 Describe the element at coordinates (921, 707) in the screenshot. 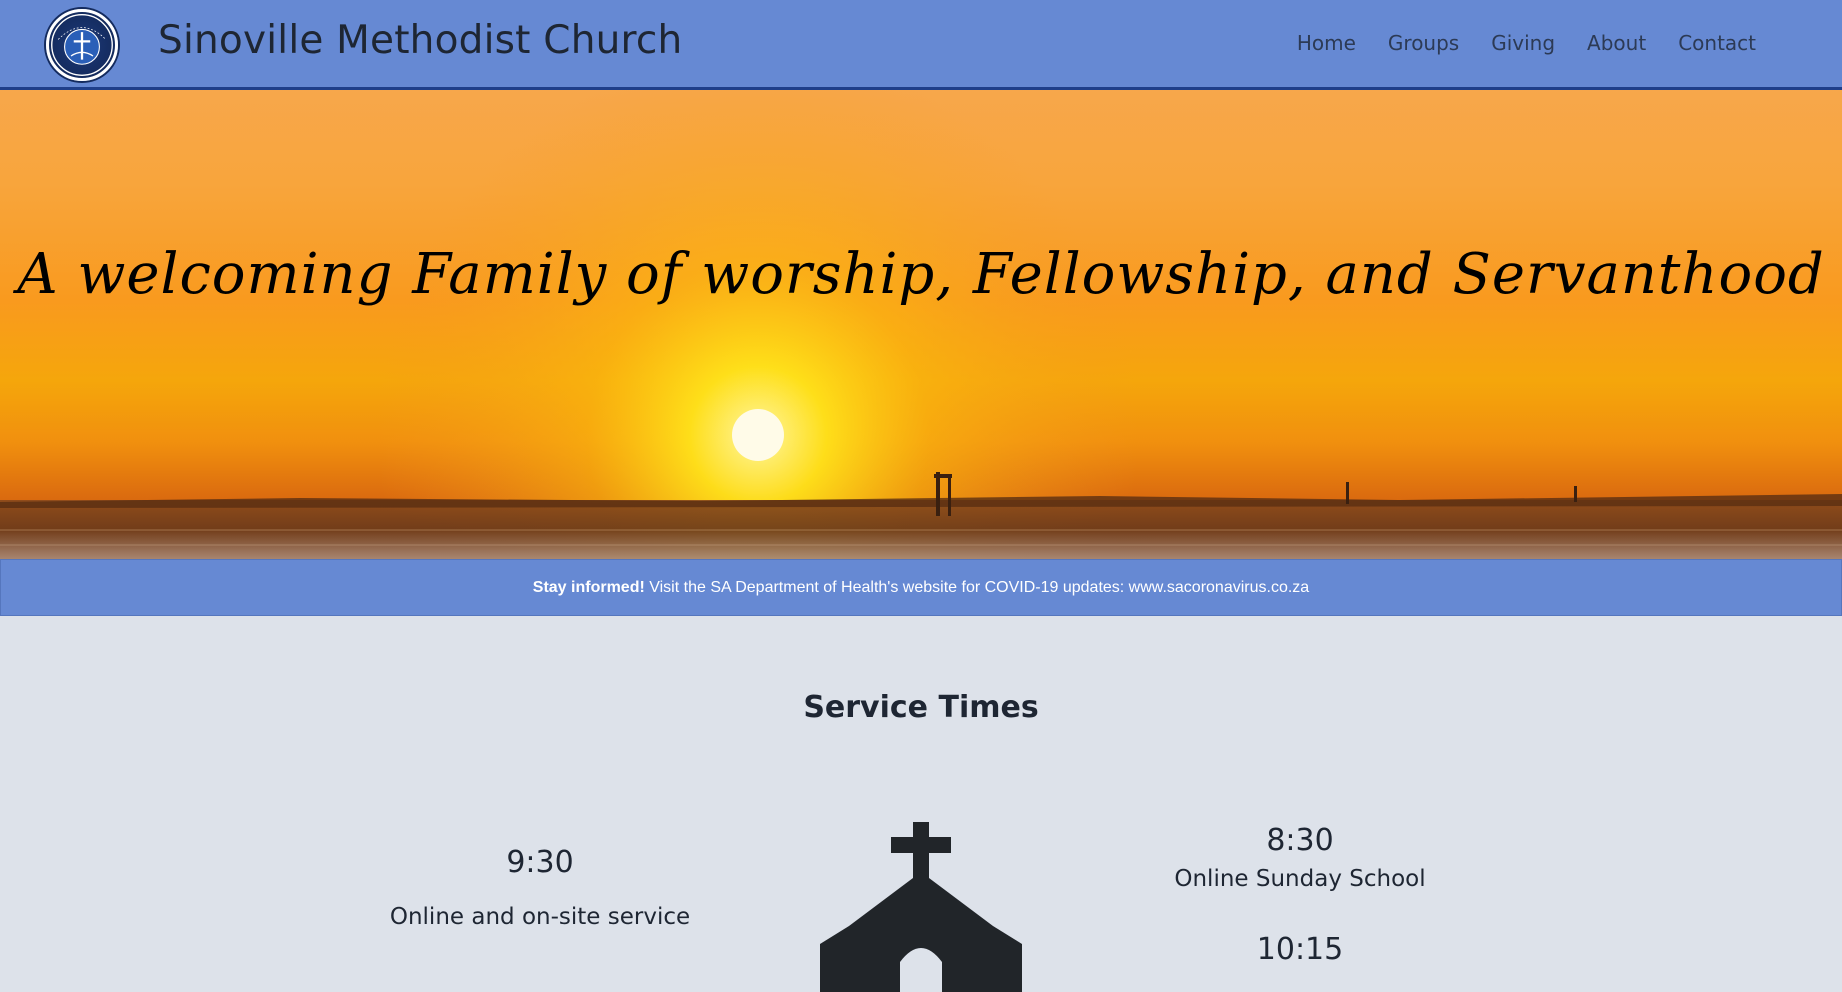

I see `service-times-title: Service Times` at that location.